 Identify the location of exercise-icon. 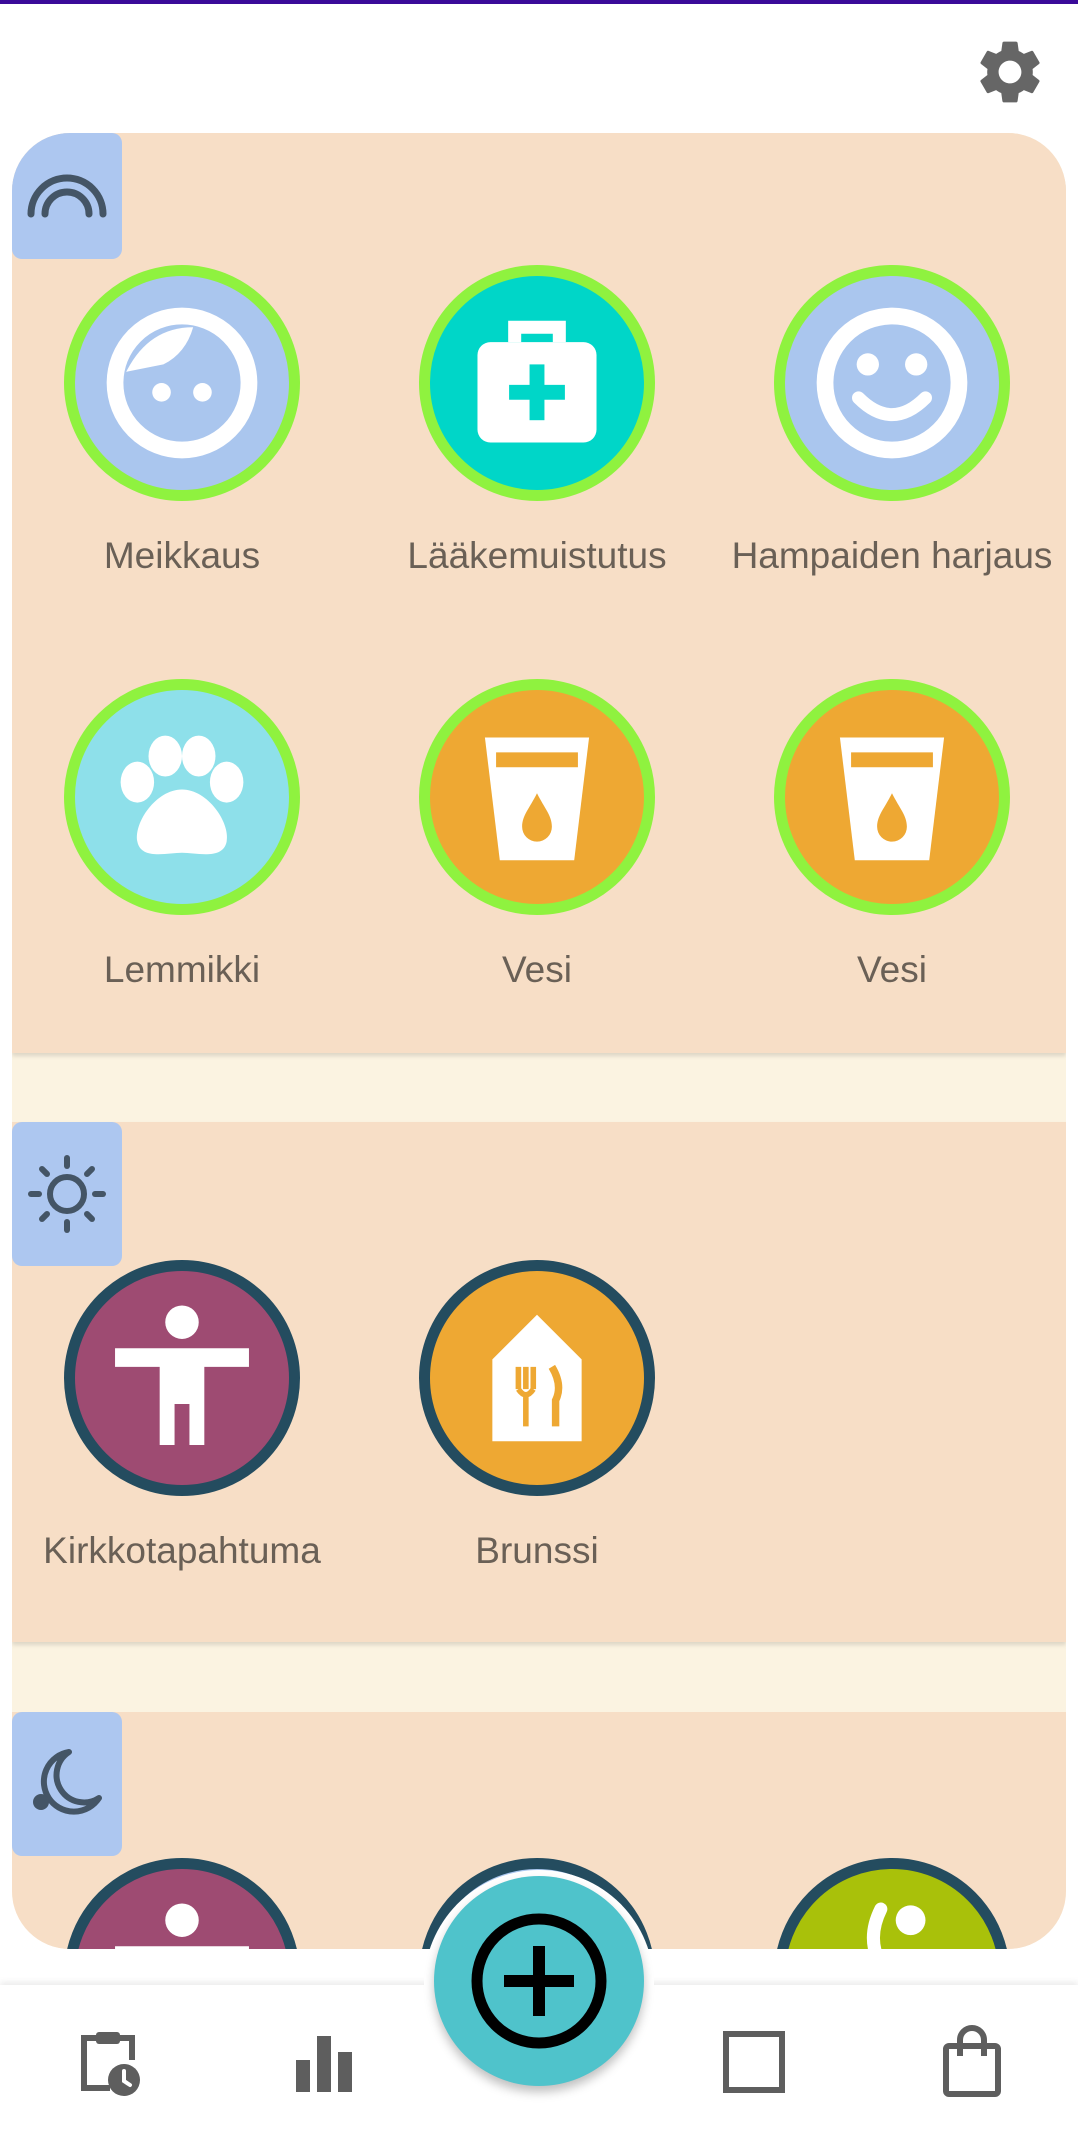
(896, 1925).